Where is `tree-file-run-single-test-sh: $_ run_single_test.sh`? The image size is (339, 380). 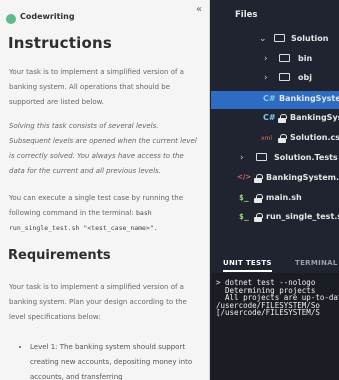
tree-file-run-single-test-sh: $_ run_single_test.sh is located at coordinates (275, 218).